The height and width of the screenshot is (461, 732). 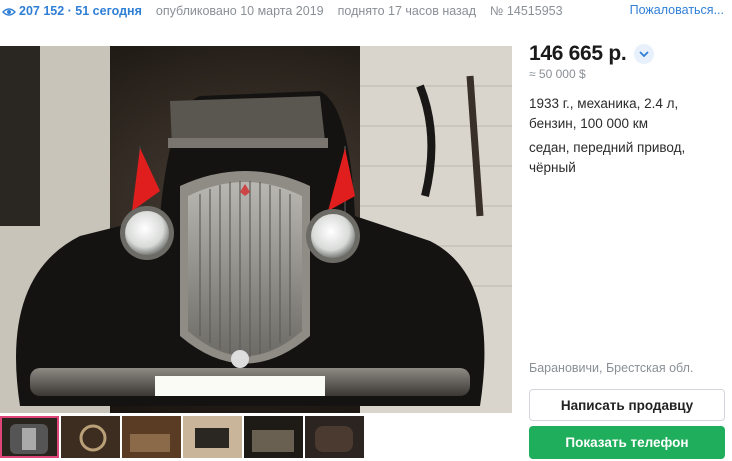 I want to click on price: 146 665 р., so click(x=578, y=53).